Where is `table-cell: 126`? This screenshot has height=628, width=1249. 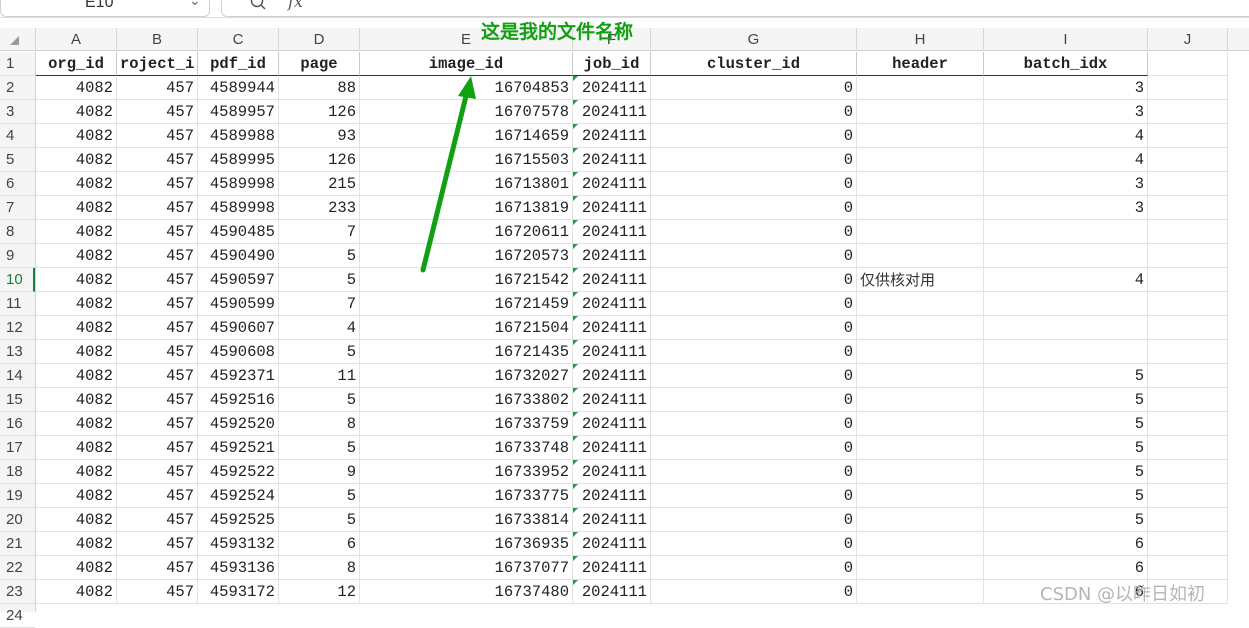 table-cell: 126 is located at coordinates (319, 112).